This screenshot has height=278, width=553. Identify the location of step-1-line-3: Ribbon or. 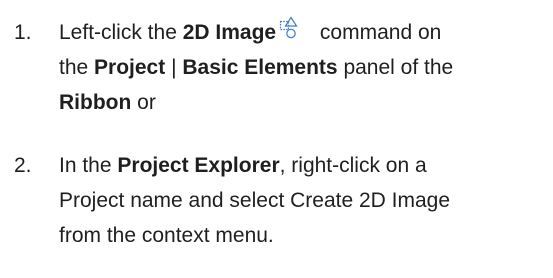
(107, 102).